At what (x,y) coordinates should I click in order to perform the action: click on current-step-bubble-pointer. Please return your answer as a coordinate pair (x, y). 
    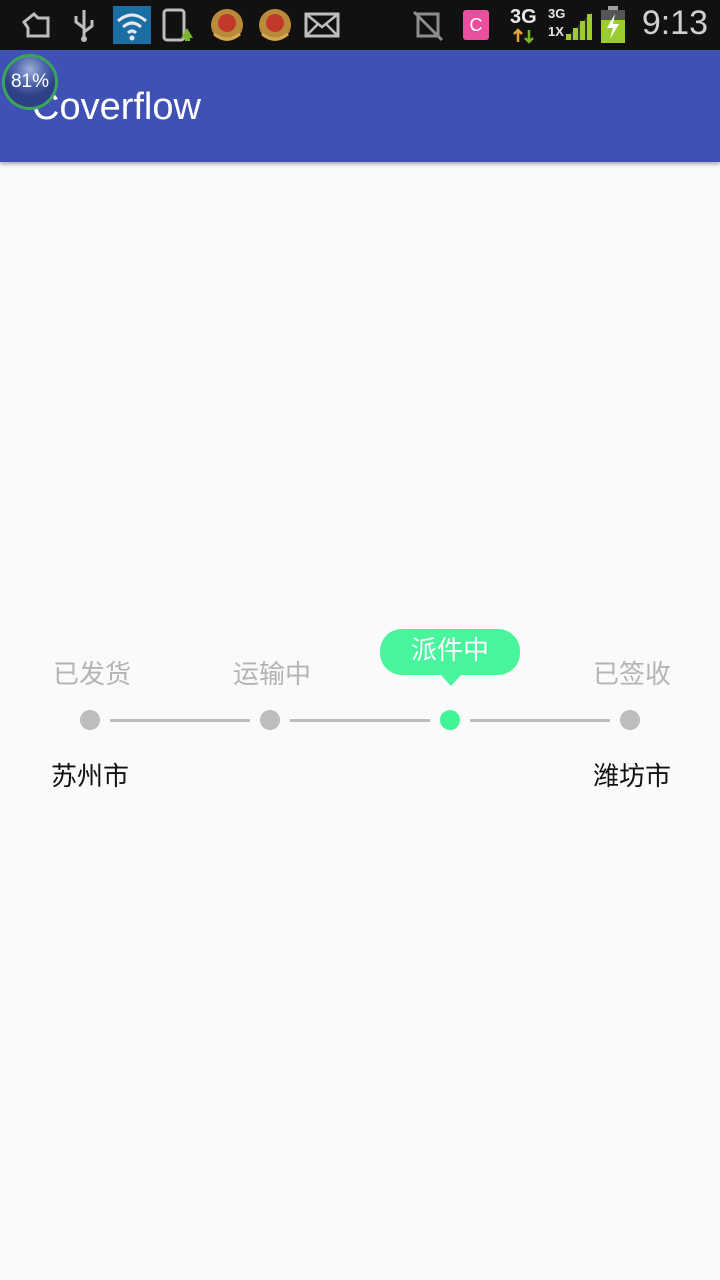
    Looking at the image, I should click on (451, 680).